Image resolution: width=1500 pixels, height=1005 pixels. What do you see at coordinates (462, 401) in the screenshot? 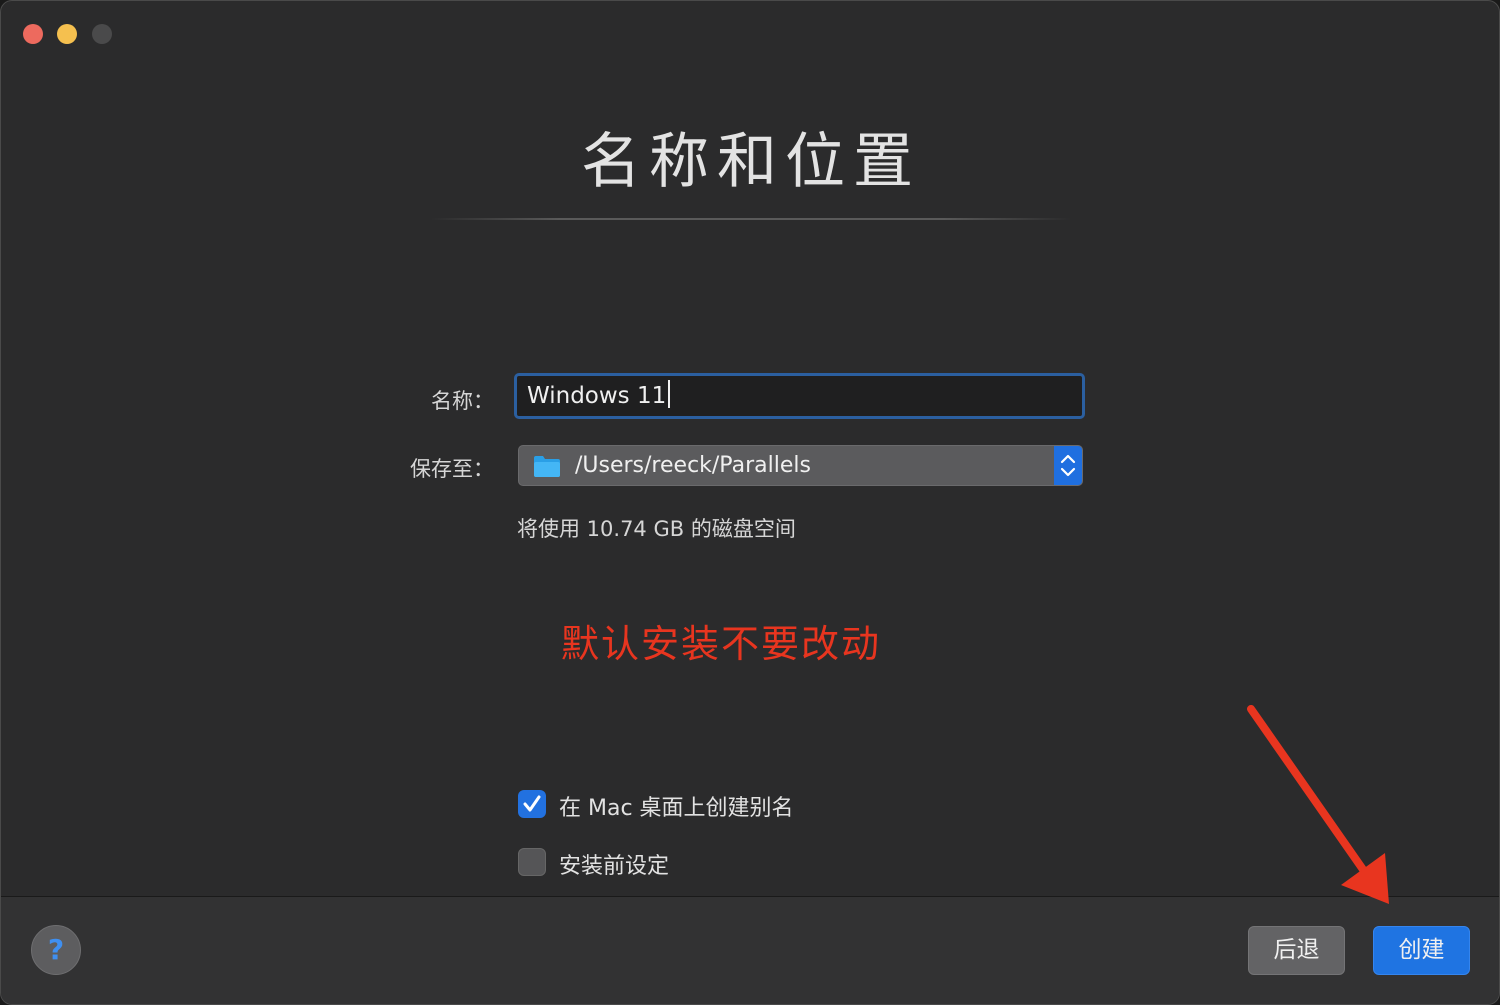
I see `name-label: 名称：` at bounding box center [462, 401].